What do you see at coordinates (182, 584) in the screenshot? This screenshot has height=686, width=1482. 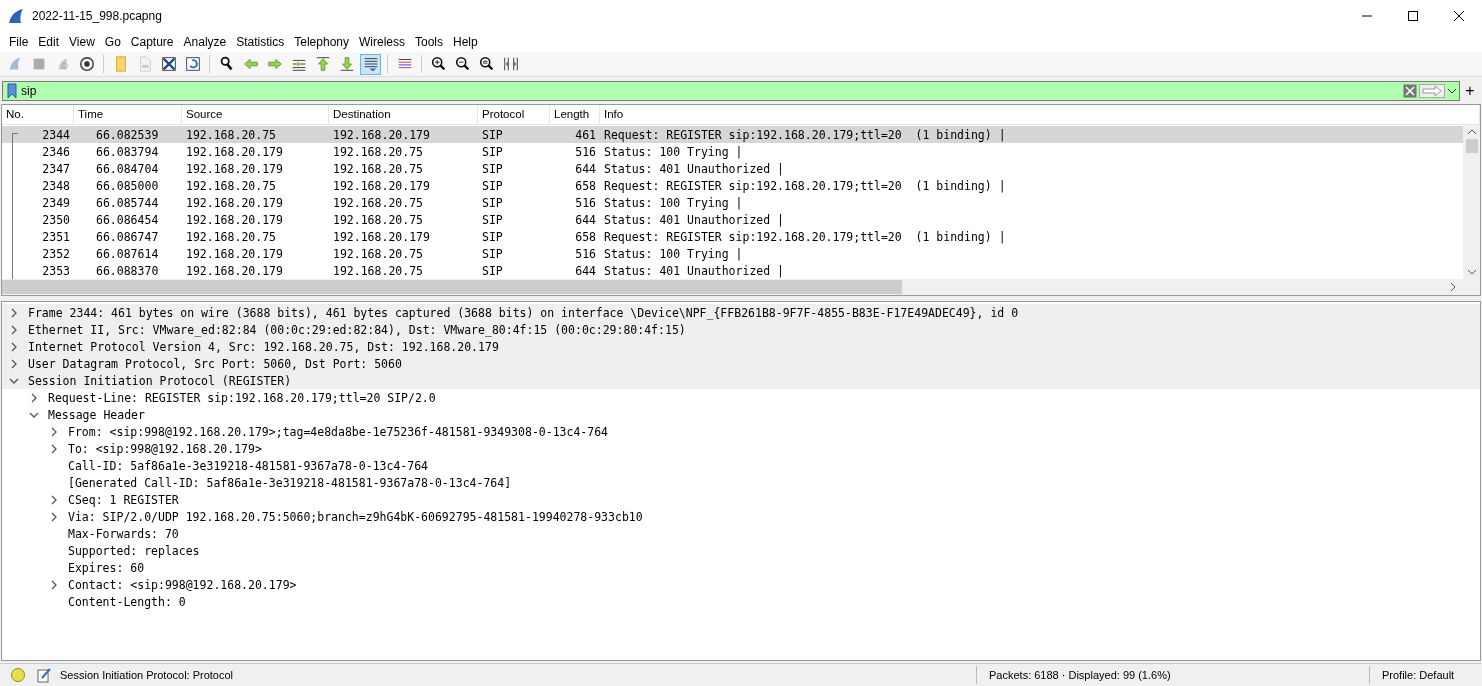 I see `tree-item: Contact: <sip:998@192.168.20.179>` at bounding box center [182, 584].